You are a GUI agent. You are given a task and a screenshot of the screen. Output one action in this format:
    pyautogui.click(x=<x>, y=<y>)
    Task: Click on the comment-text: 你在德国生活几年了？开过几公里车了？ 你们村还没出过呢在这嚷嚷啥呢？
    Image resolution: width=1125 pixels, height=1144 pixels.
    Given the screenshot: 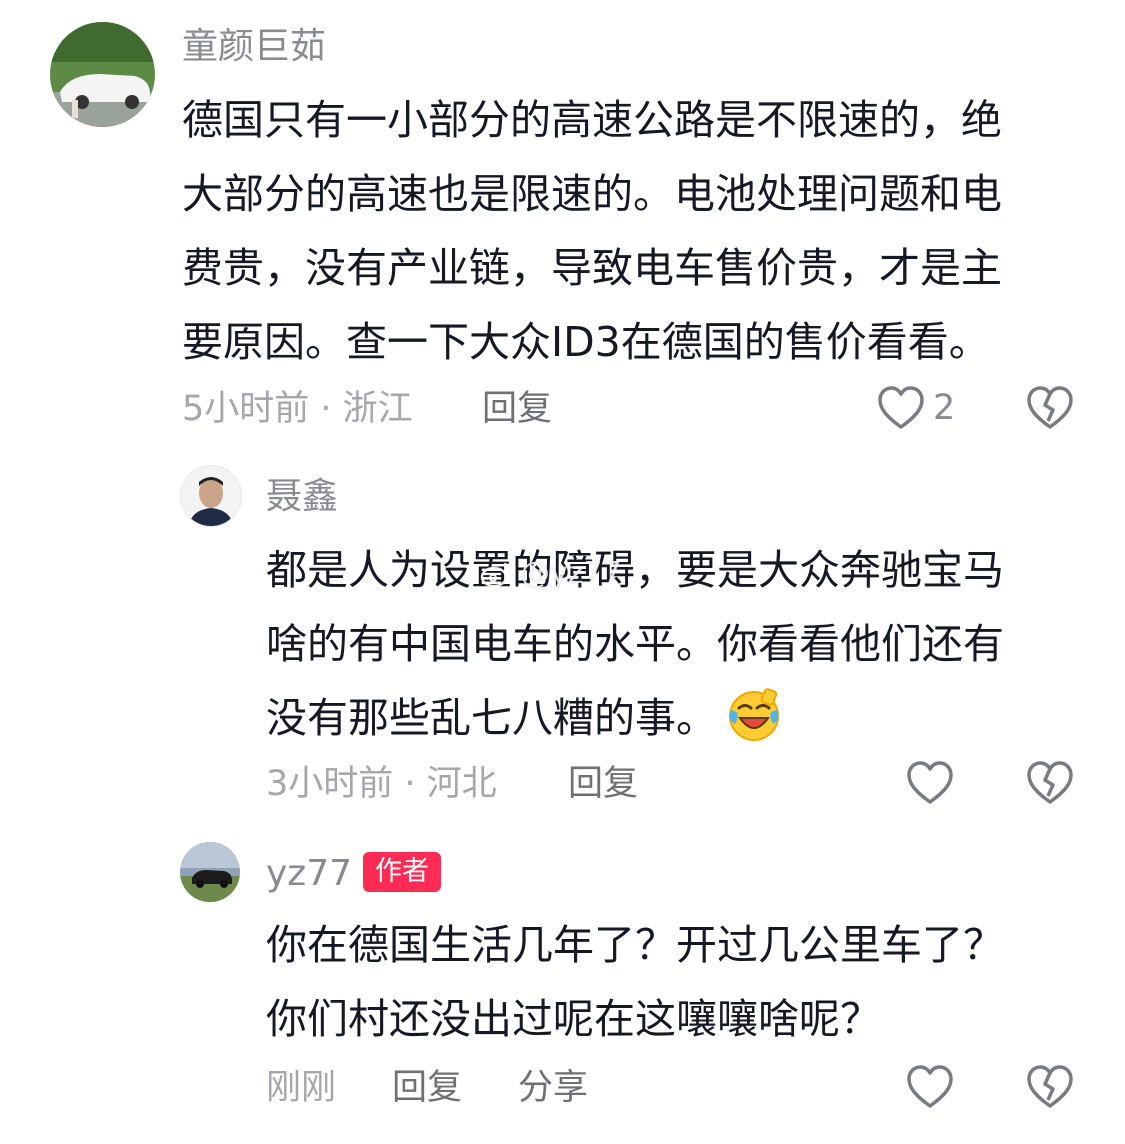 What is the action you would take?
    pyautogui.click(x=635, y=982)
    